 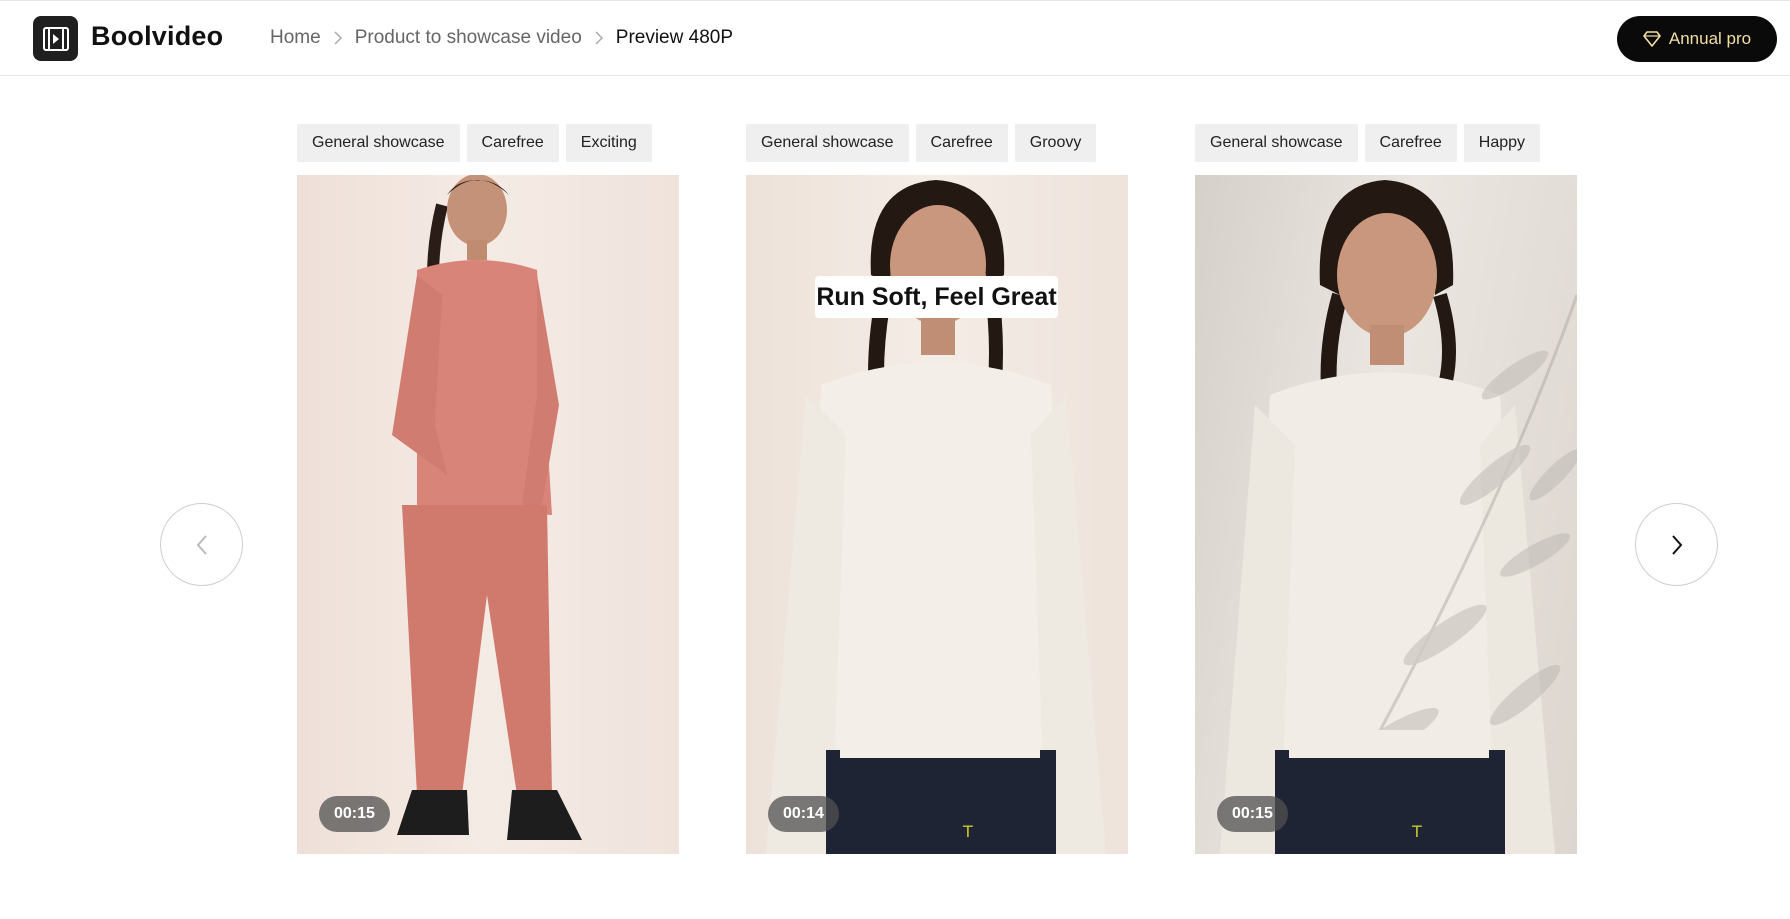 I want to click on chevron-left-icon, so click(x=201, y=544).